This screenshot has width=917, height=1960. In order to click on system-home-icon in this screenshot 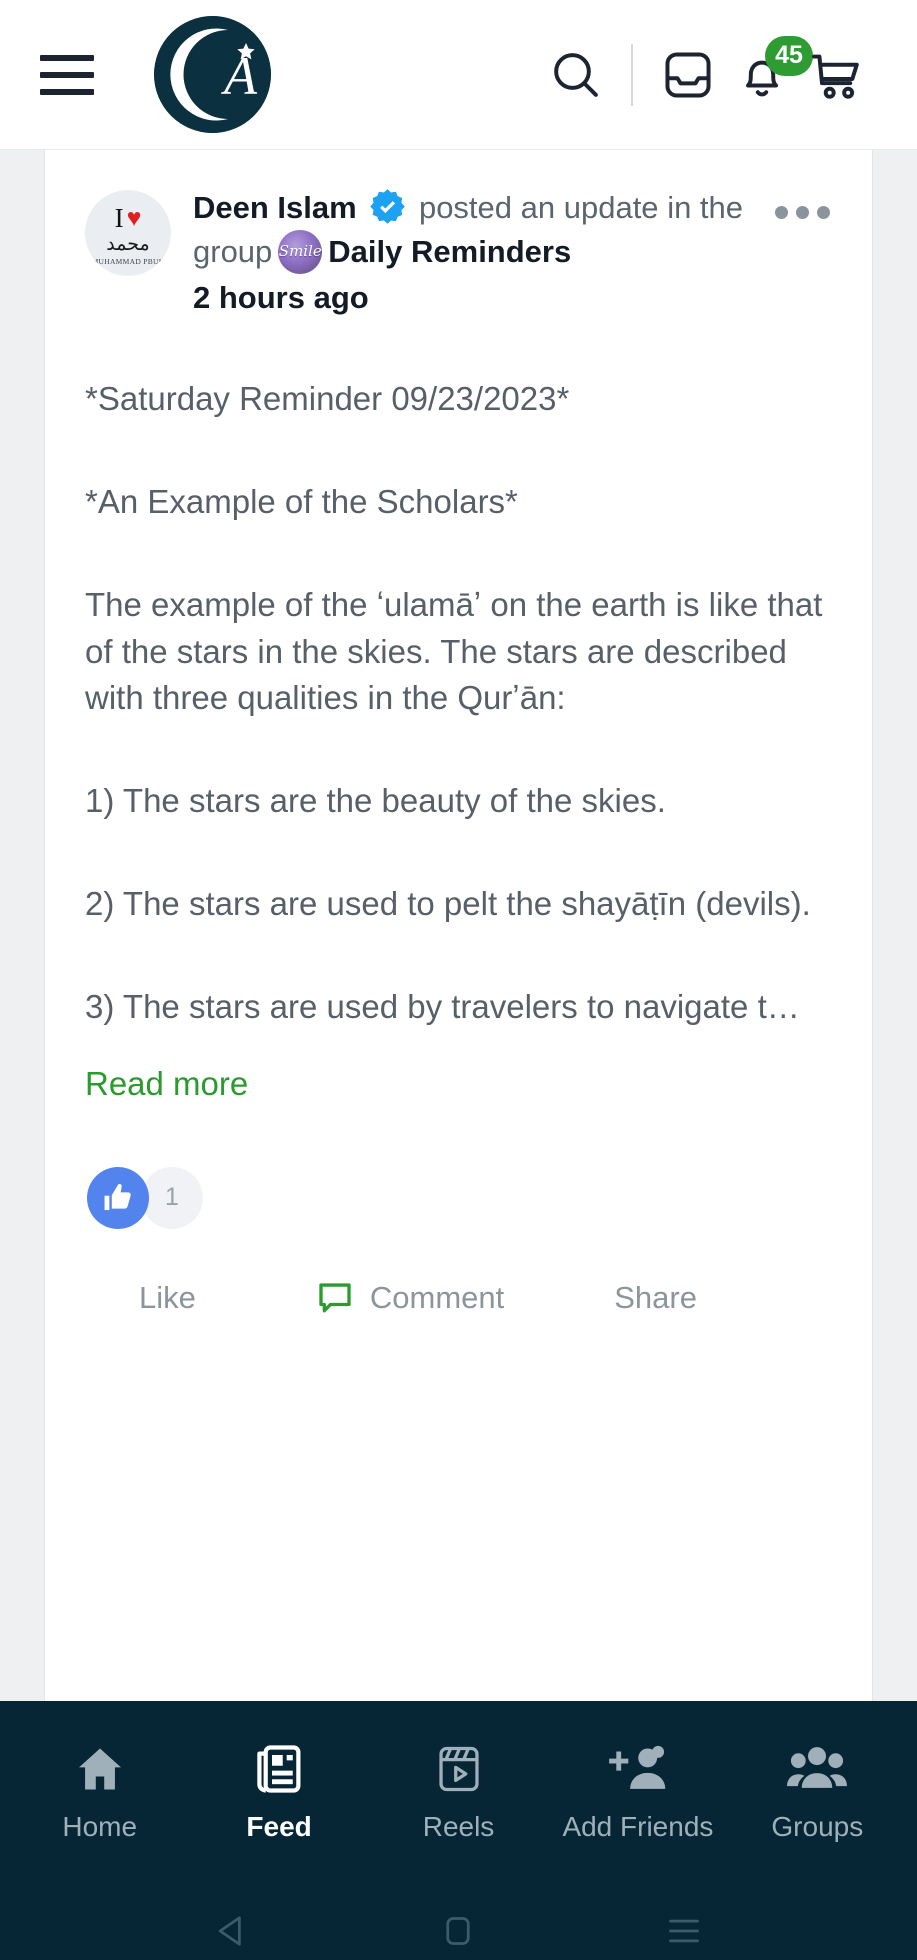, I will do `click(458, 1931)`.